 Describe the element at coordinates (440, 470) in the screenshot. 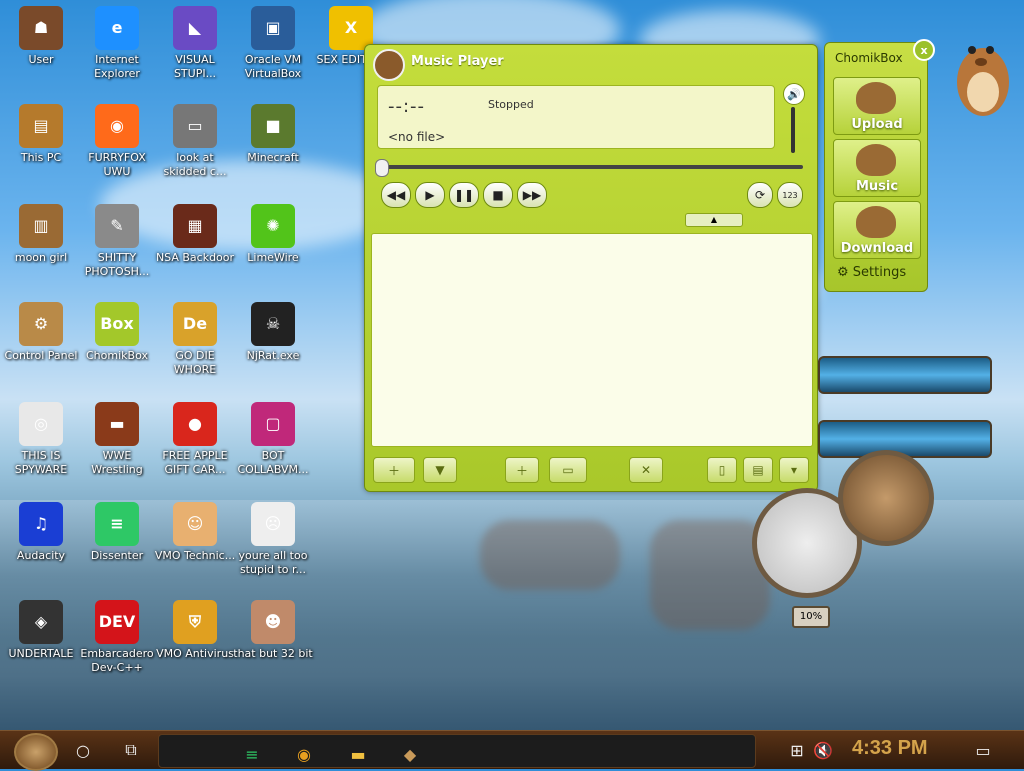

I see `add-sort-button: ▼` at that location.